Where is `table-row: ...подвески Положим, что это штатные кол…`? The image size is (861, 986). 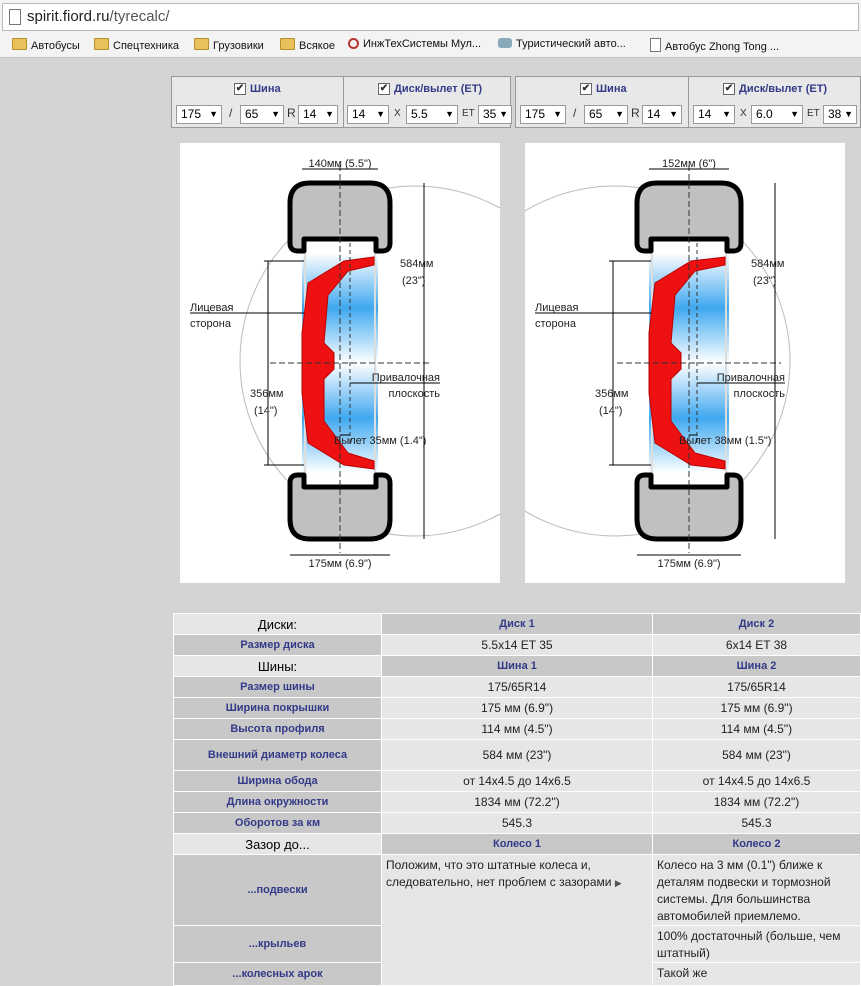
table-row: ...подвески Положим, что это штатные кол… is located at coordinates (517, 920).